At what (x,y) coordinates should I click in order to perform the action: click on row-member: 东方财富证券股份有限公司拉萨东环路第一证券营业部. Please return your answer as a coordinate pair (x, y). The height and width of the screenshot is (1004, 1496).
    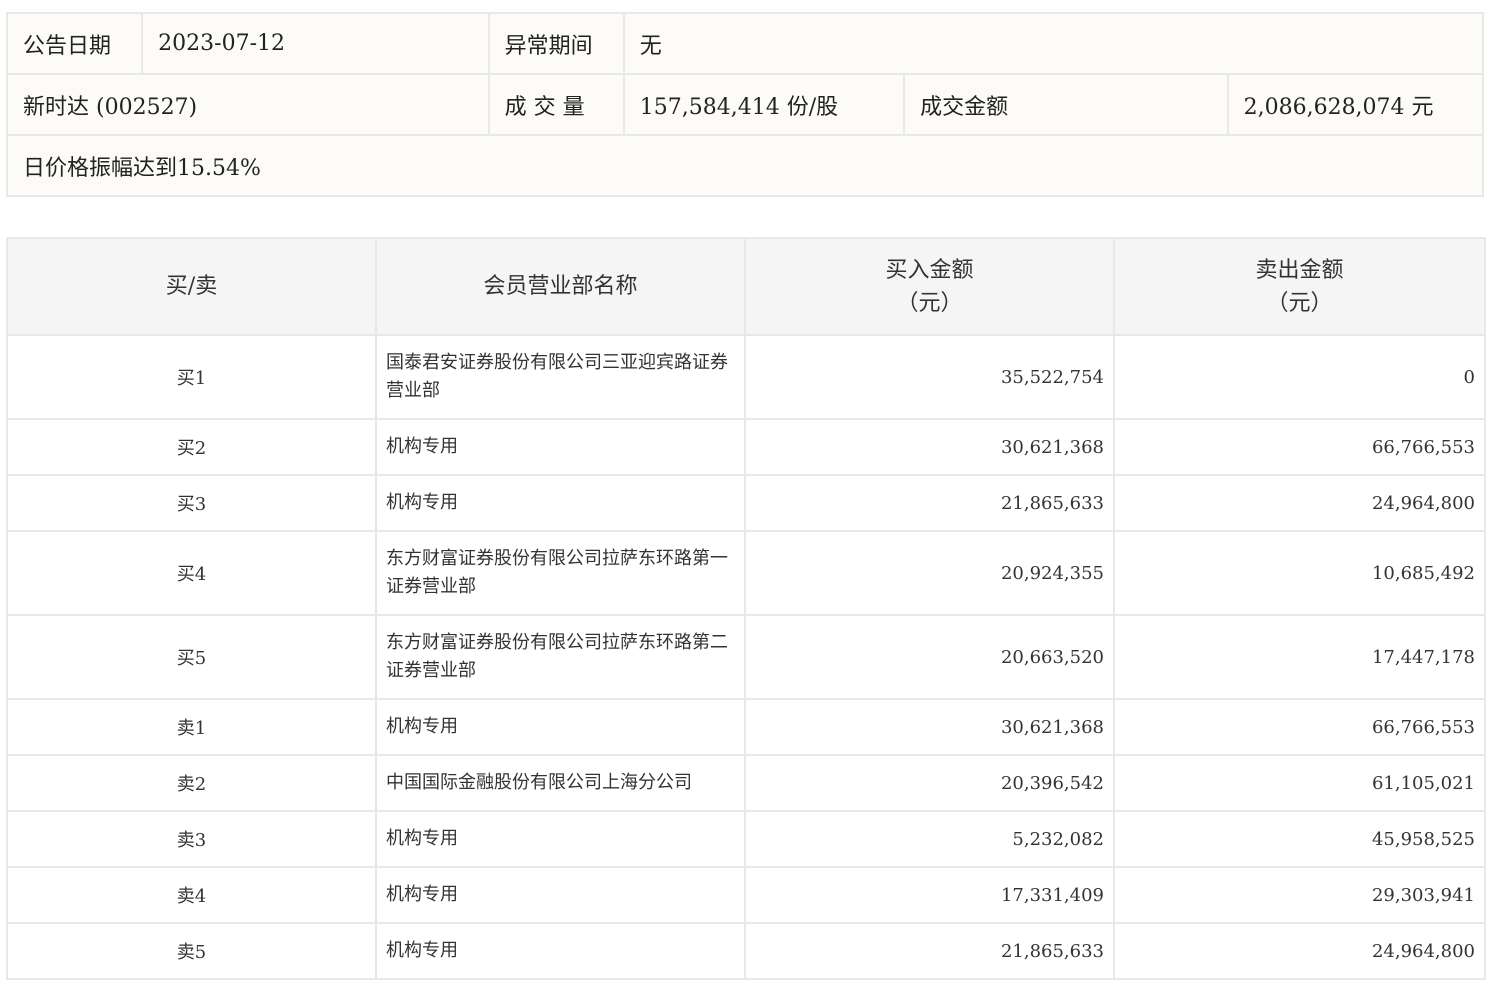
    Looking at the image, I should click on (560, 573).